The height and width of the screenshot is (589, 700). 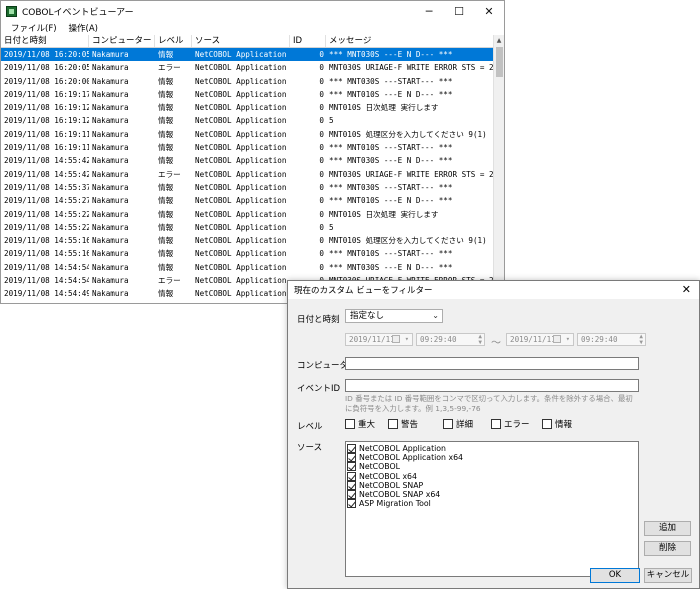 What do you see at coordinates (492, 363) in the screenshot?
I see `computer-input` at bounding box center [492, 363].